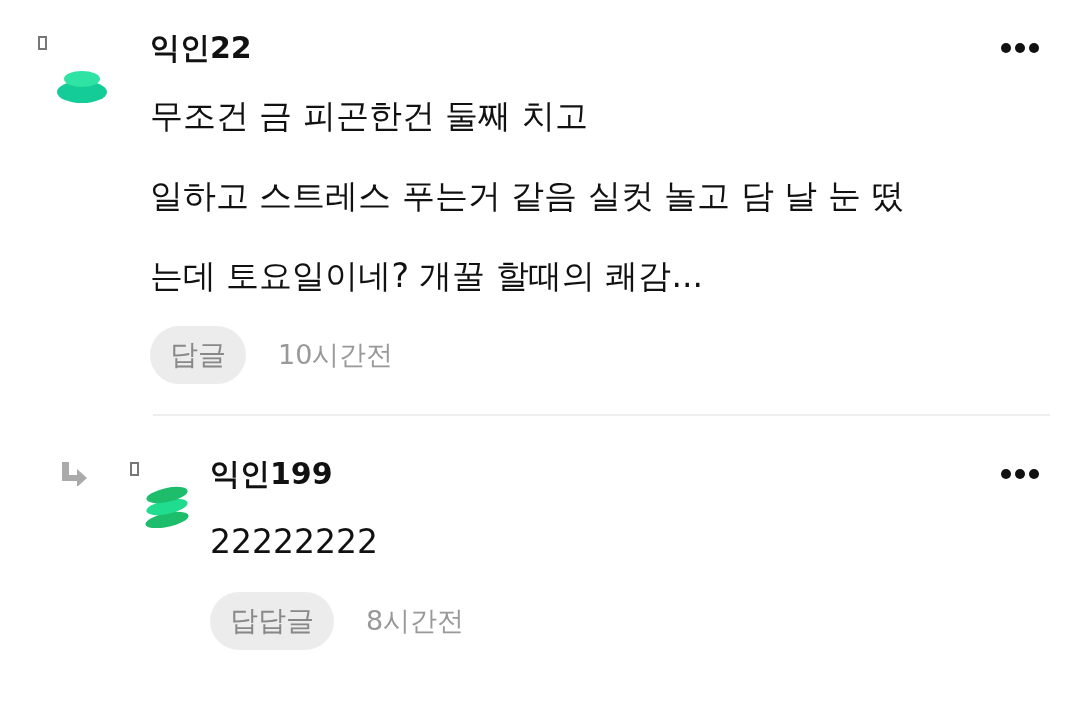 Image resolution: width=1080 pixels, height=701 pixels. What do you see at coordinates (272, 621) in the screenshot?
I see `reply-button: 답답글` at bounding box center [272, 621].